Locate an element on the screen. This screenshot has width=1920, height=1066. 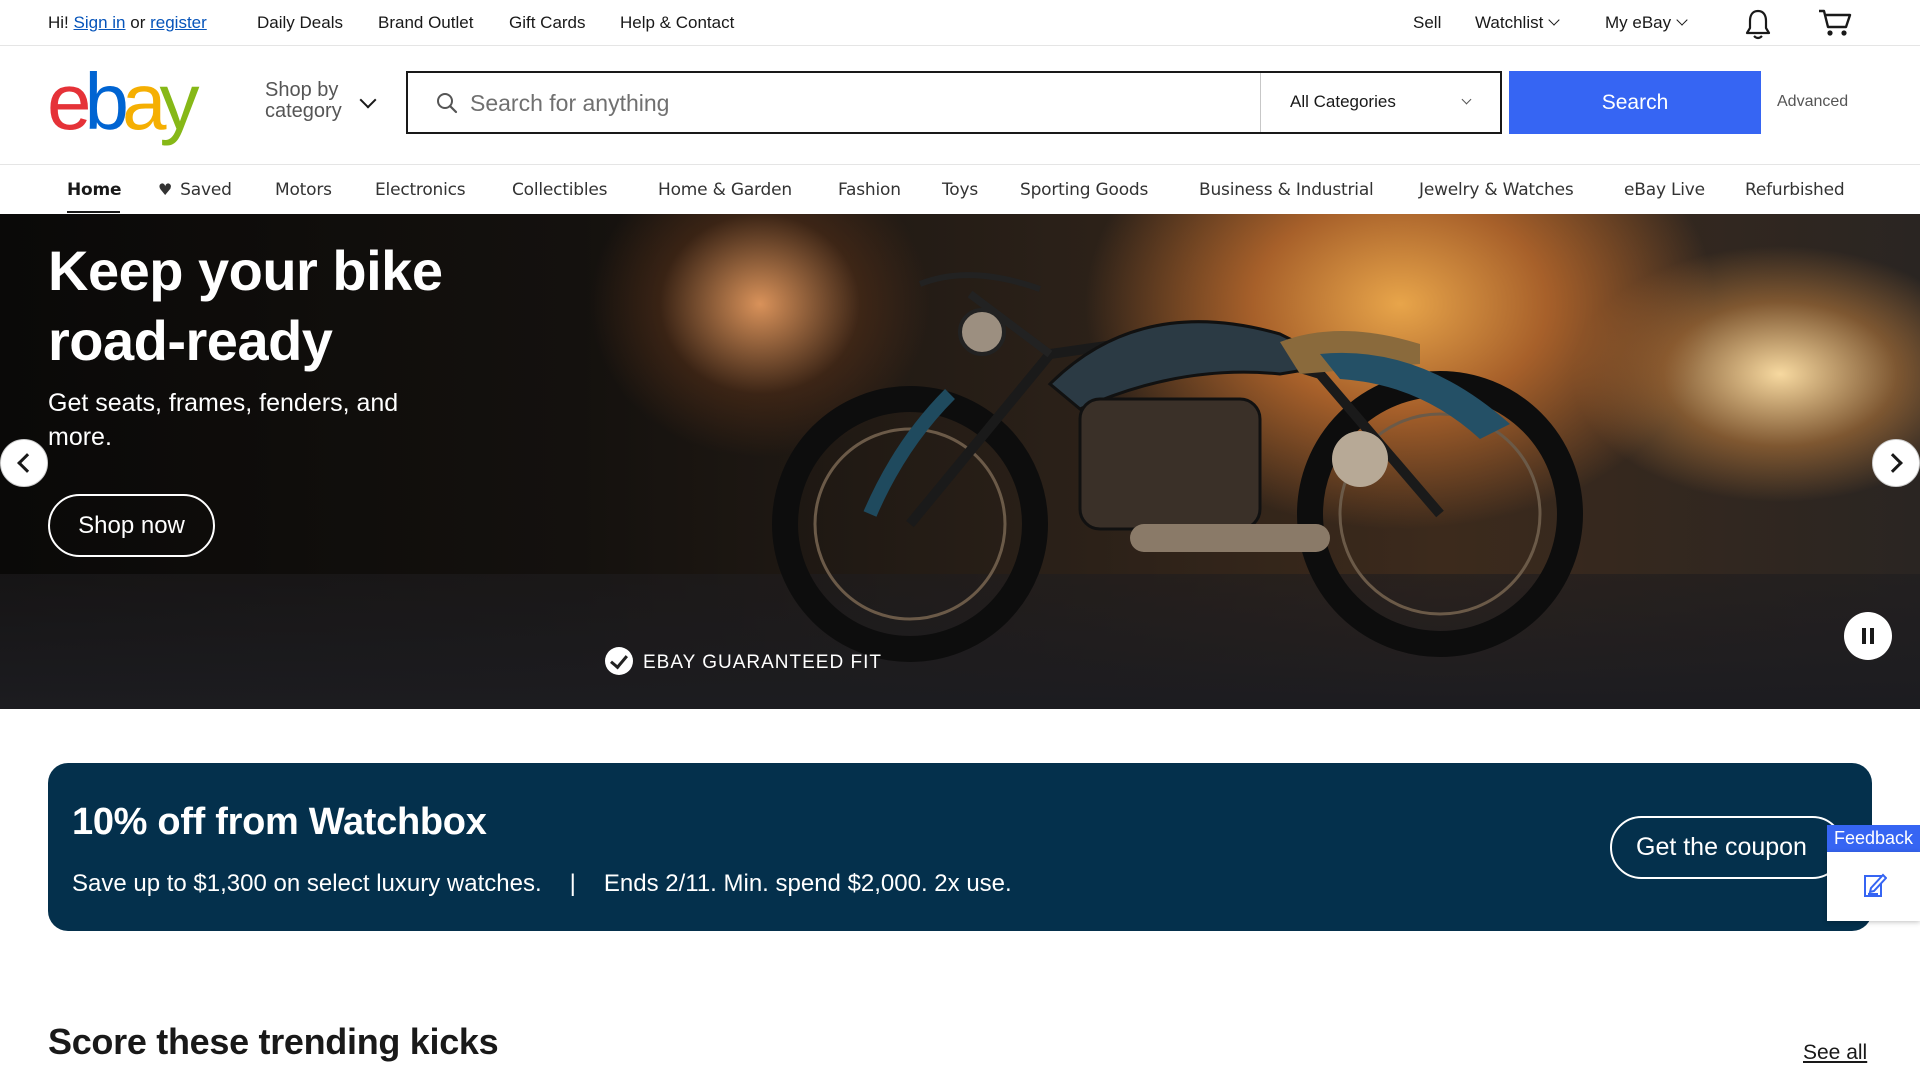
advanced-search-link: Advanced is located at coordinates (1812, 102).